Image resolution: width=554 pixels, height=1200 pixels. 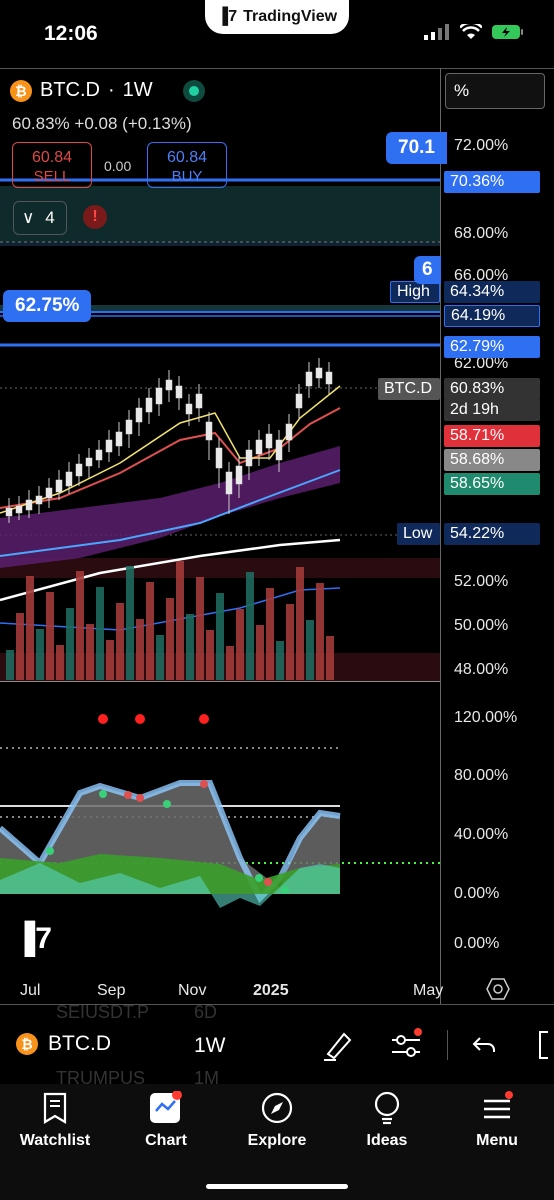 I want to click on toolbar-symbol: ₿ BTC.D, so click(x=63, y=1044).